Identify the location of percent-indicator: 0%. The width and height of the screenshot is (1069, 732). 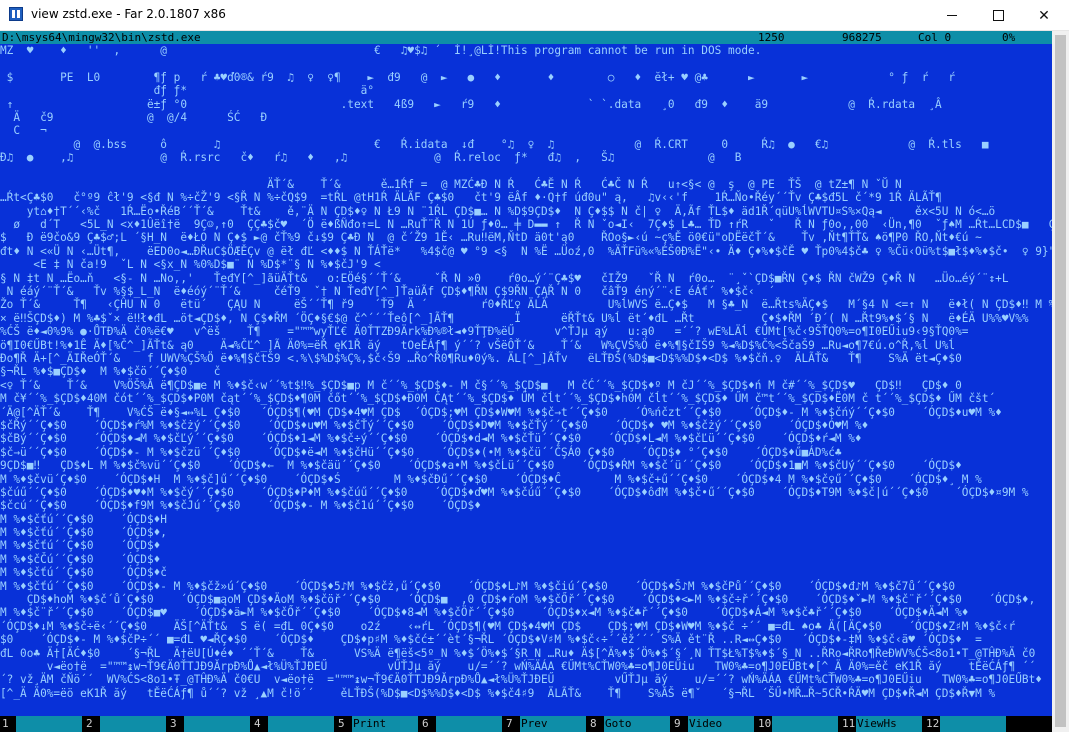
(1009, 37).